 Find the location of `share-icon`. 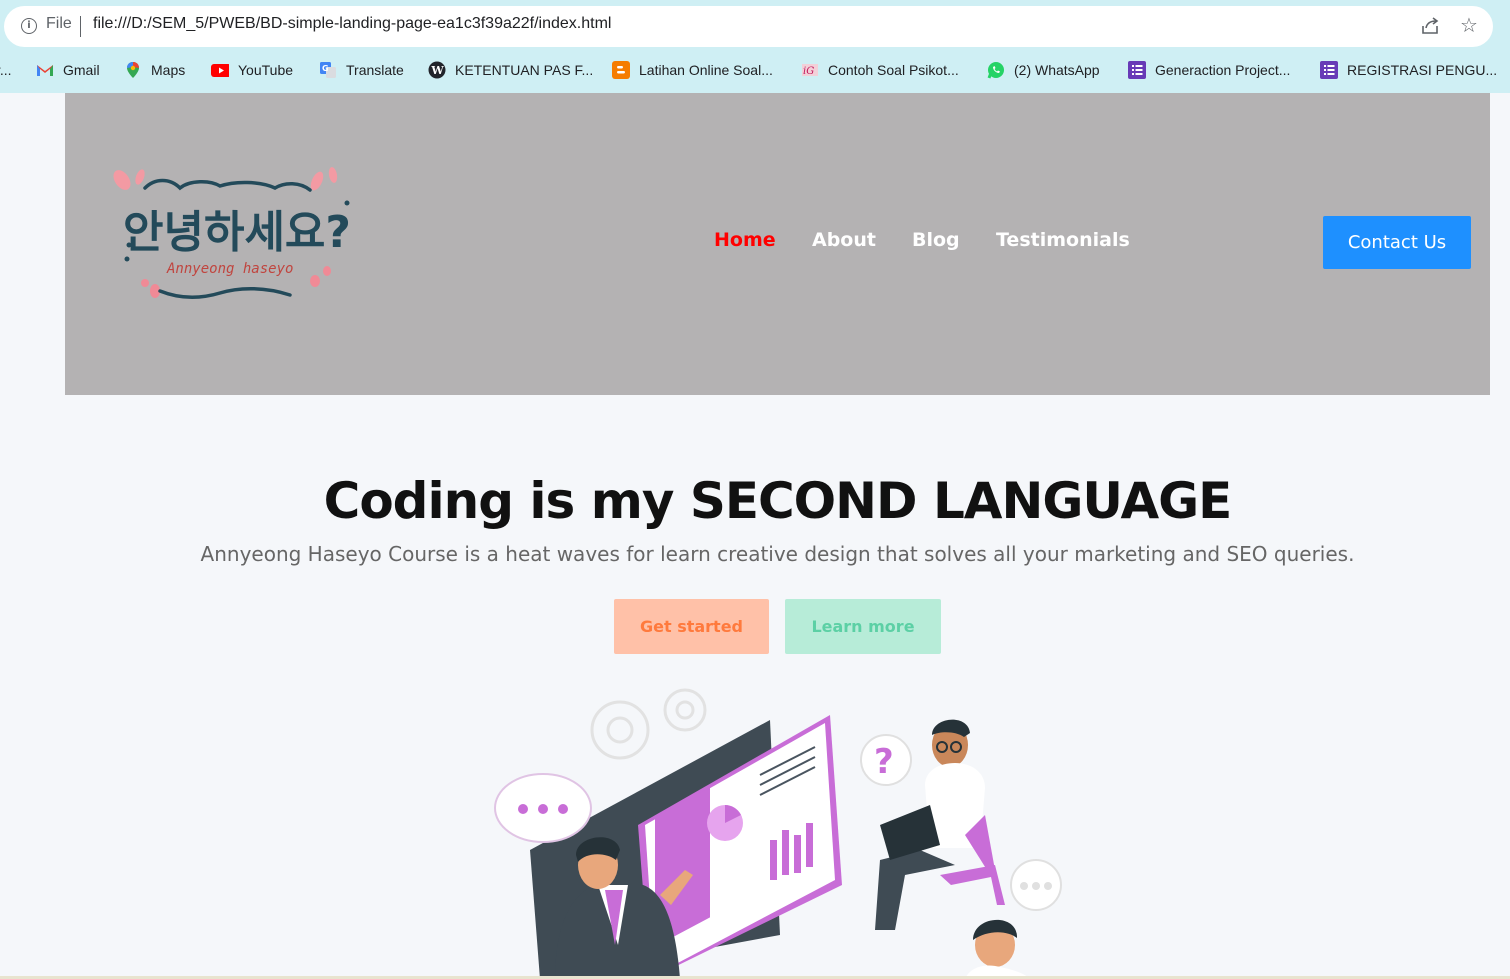

share-icon is located at coordinates (1430, 26).